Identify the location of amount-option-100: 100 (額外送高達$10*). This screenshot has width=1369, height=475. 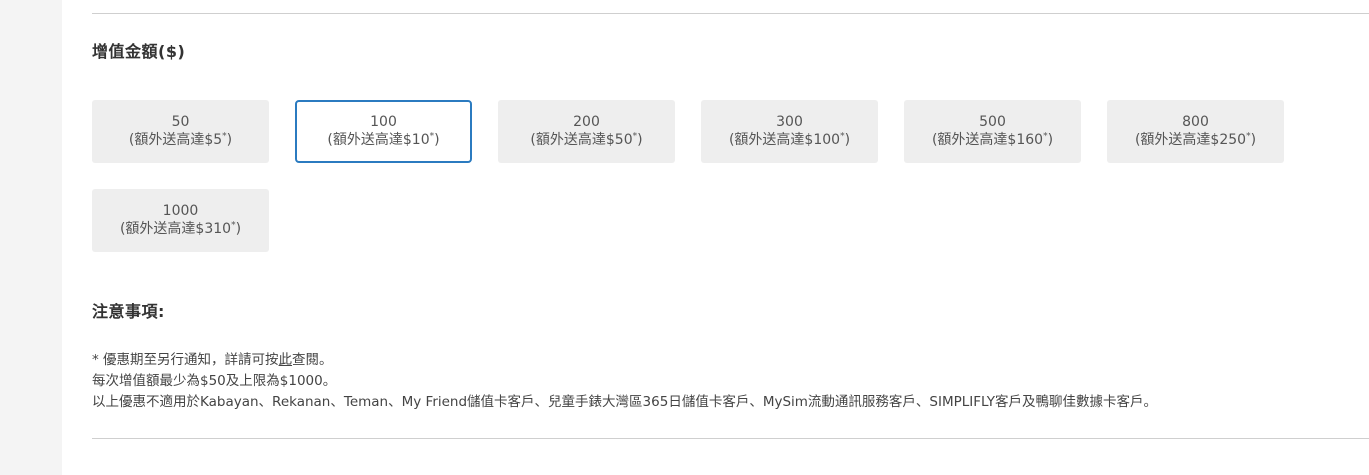
(383, 131).